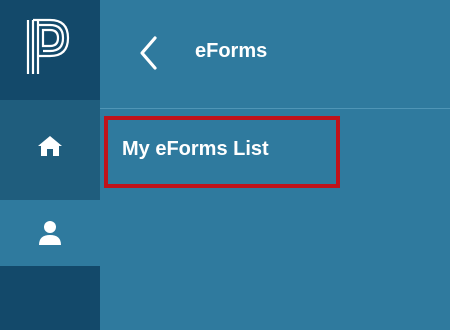 This screenshot has width=450, height=335. I want to click on app-logo, so click(50, 50).